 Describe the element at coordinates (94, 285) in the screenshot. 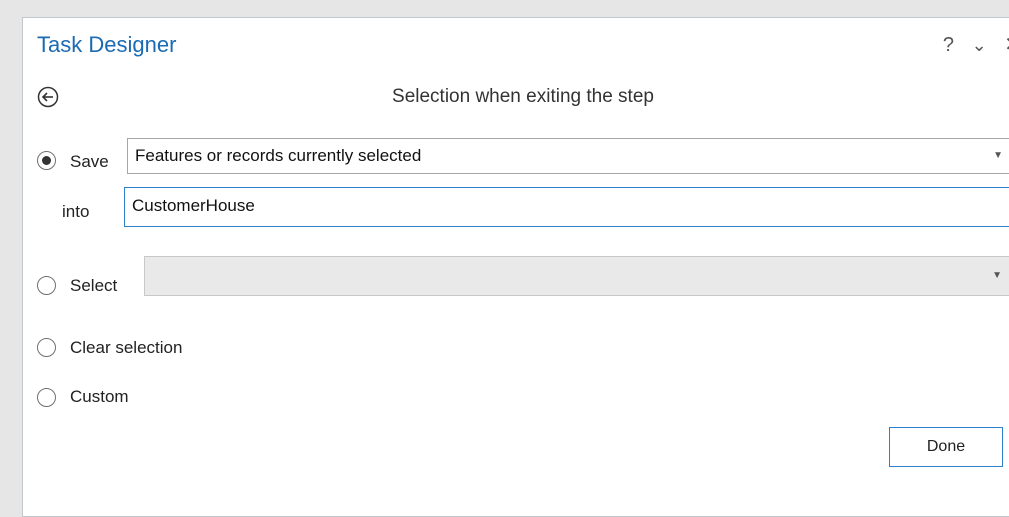

I see `select-label: Select` at that location.